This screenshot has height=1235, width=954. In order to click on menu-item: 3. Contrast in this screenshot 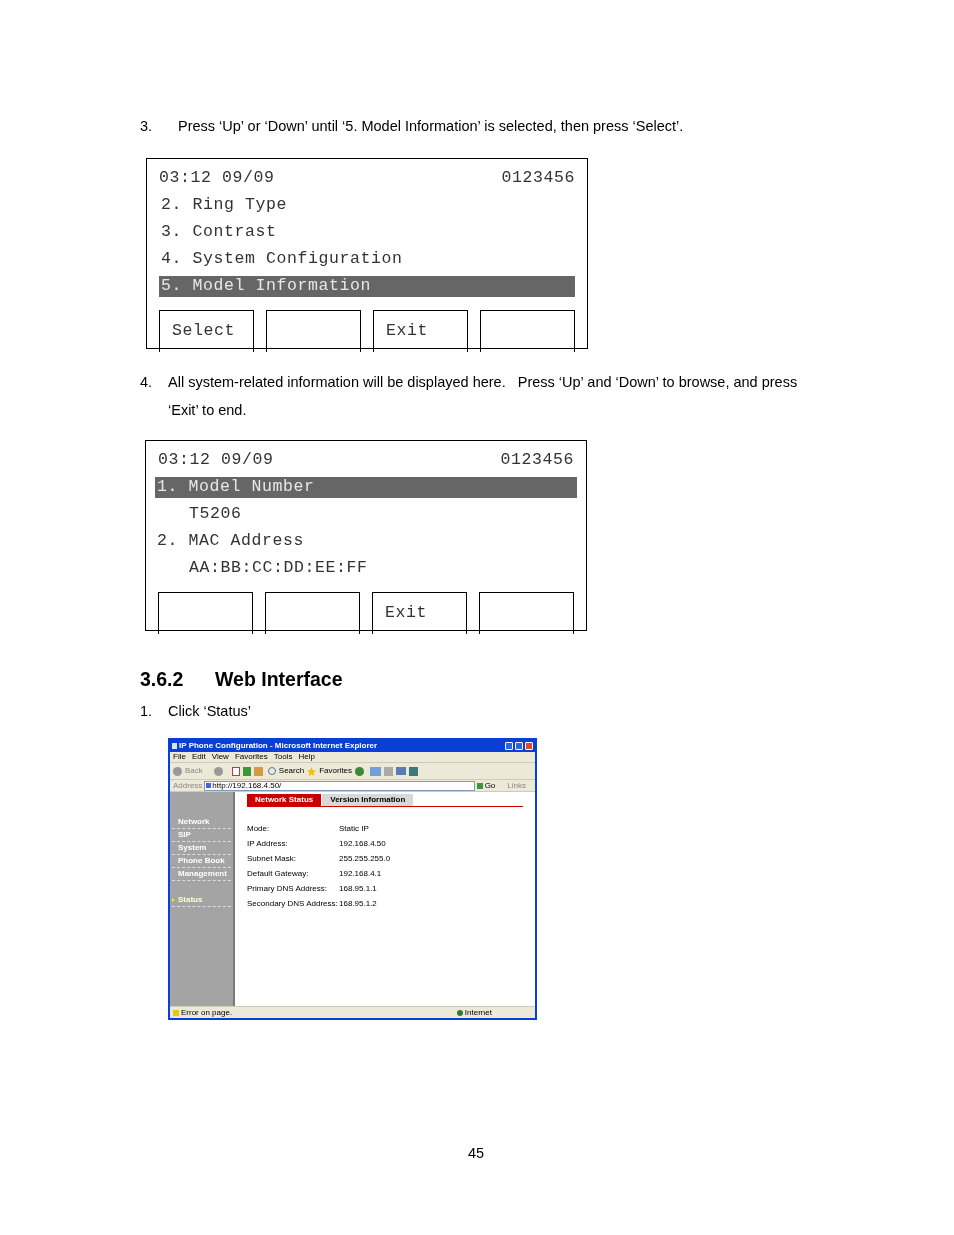, I will do `click(367, 232)`.